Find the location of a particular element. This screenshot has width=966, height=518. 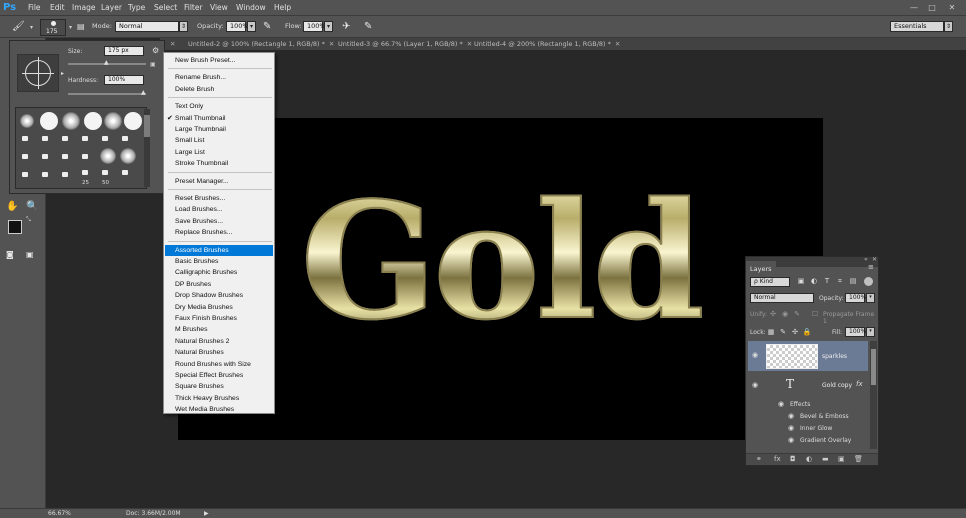

menu-filter: Filter is located at coordinates (193, 8).